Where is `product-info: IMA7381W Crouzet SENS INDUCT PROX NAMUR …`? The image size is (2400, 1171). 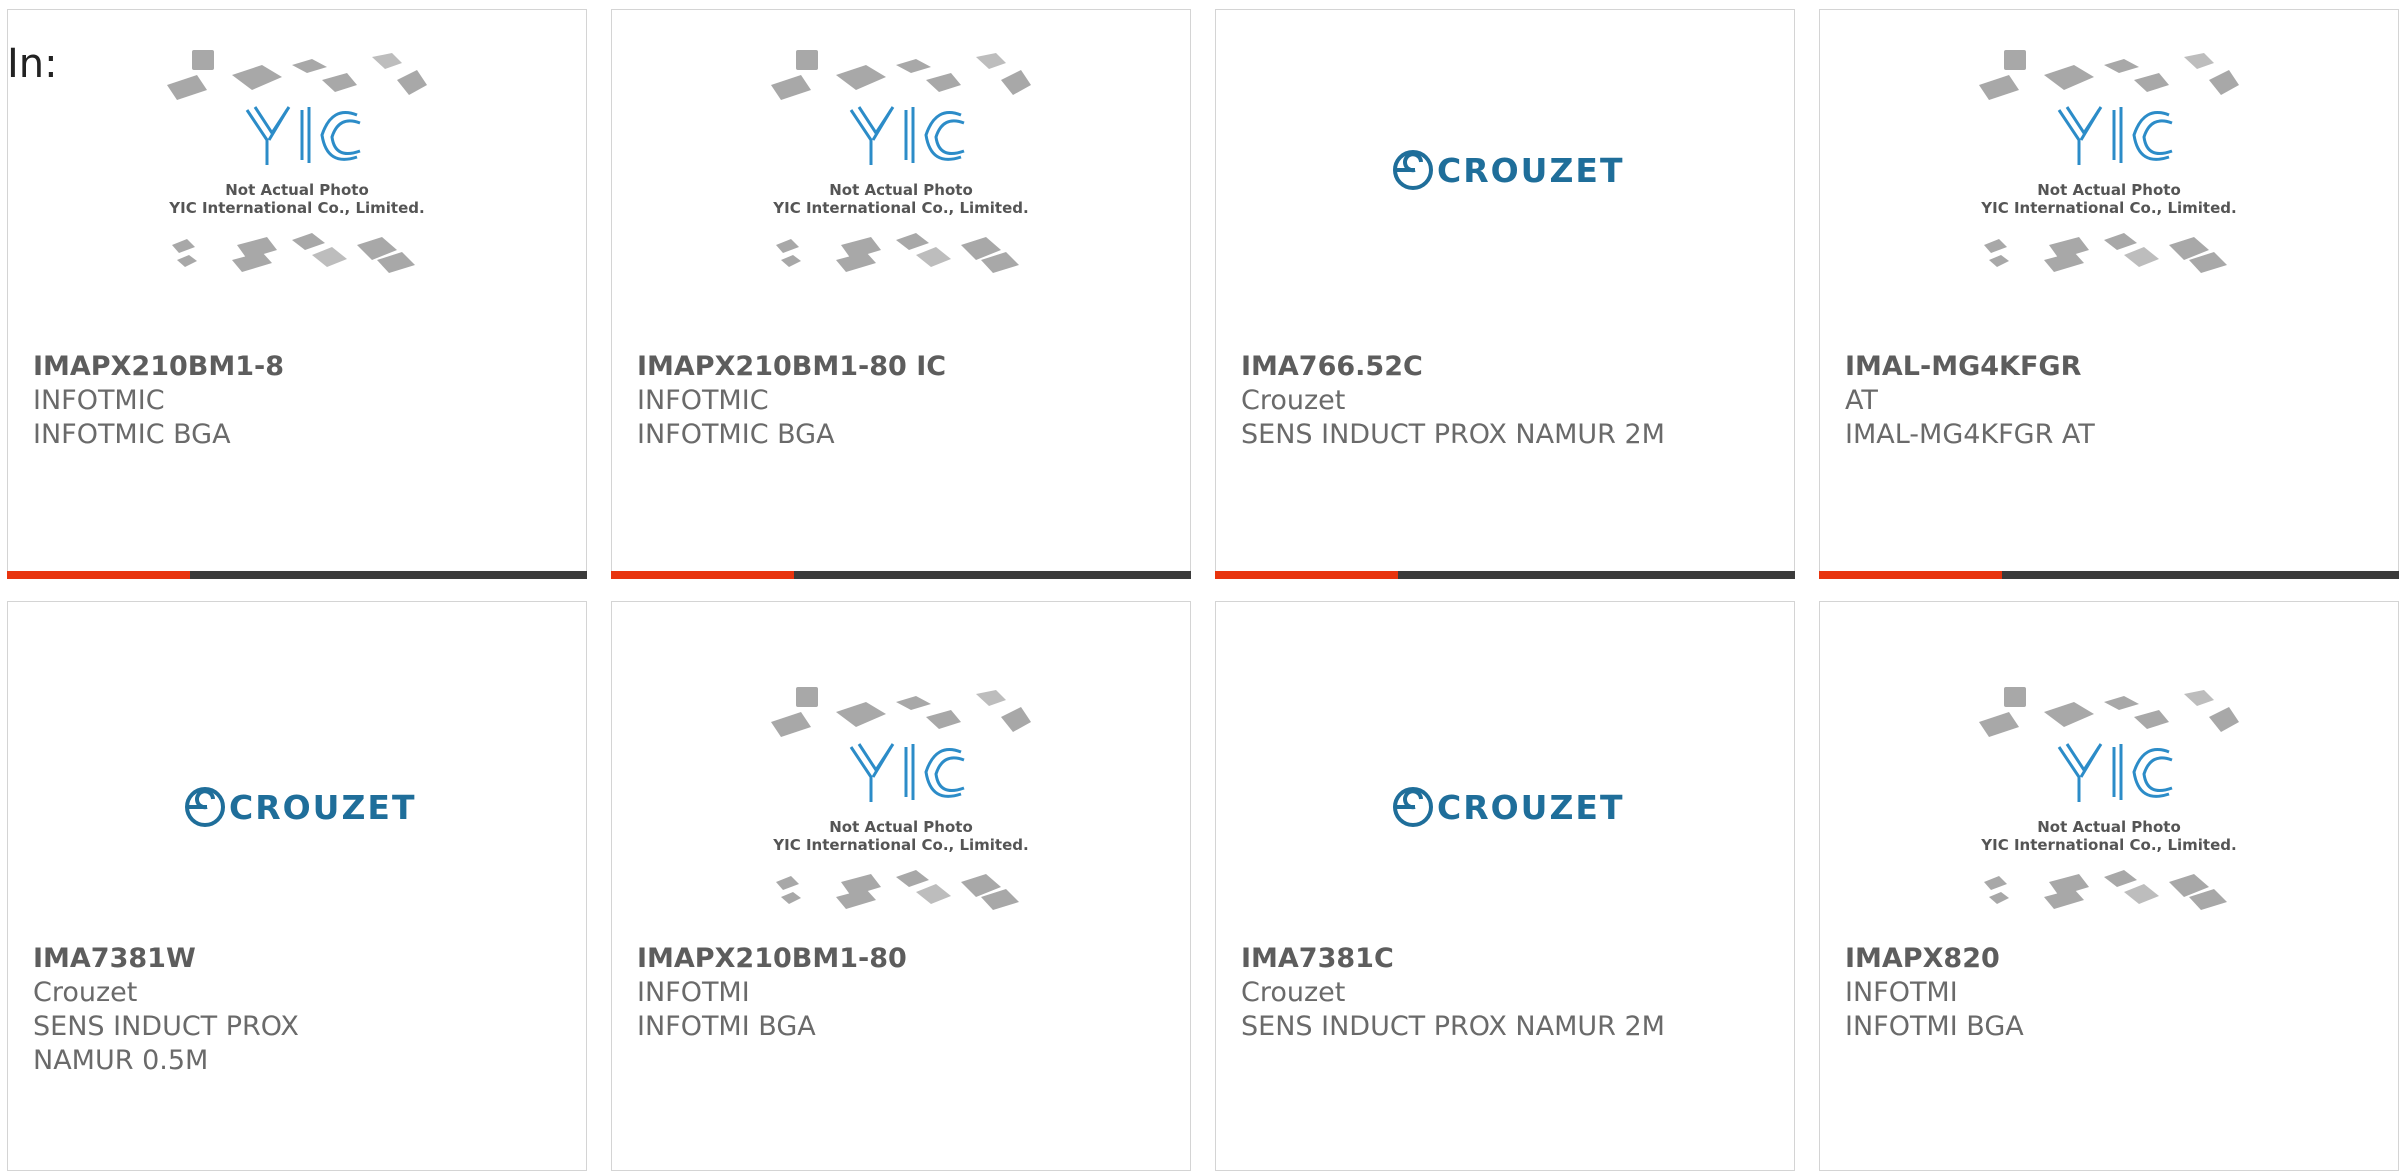 product-info: IMA7381W Crouzet SENS INDUCT PROX NAMUR … is located at coordinates (299, 1010).